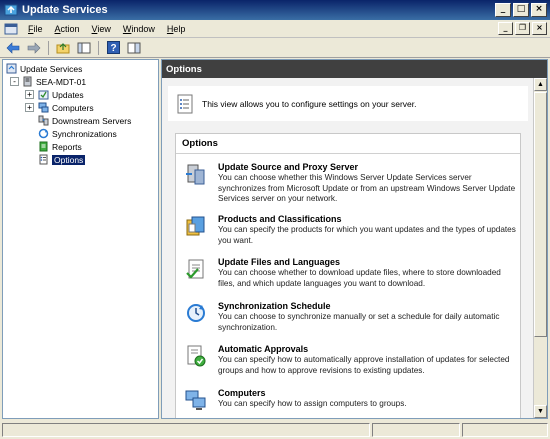 This screenshot has width=550, height=439. I want to click on window-title: Update Services, so click(65, 10).